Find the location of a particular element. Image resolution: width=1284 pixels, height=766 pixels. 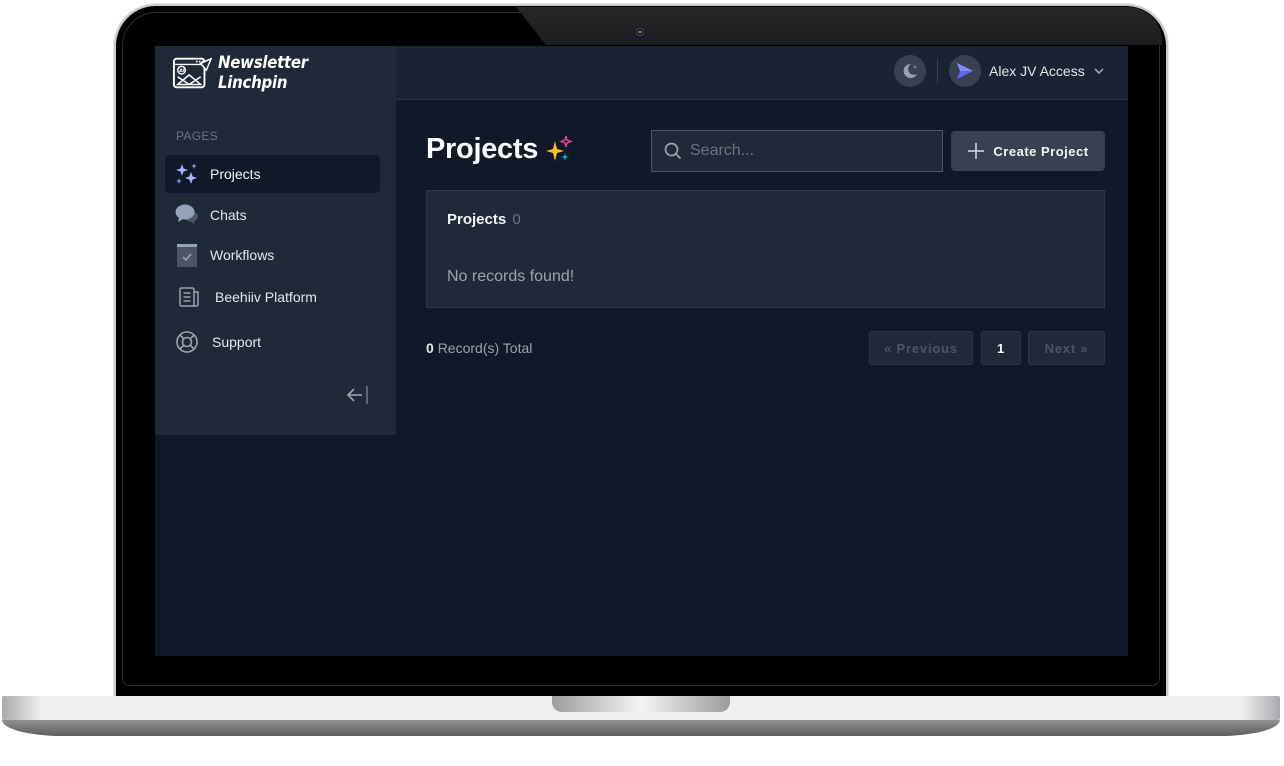

next-page-button: Next » is located at coordinates (1066, 348).